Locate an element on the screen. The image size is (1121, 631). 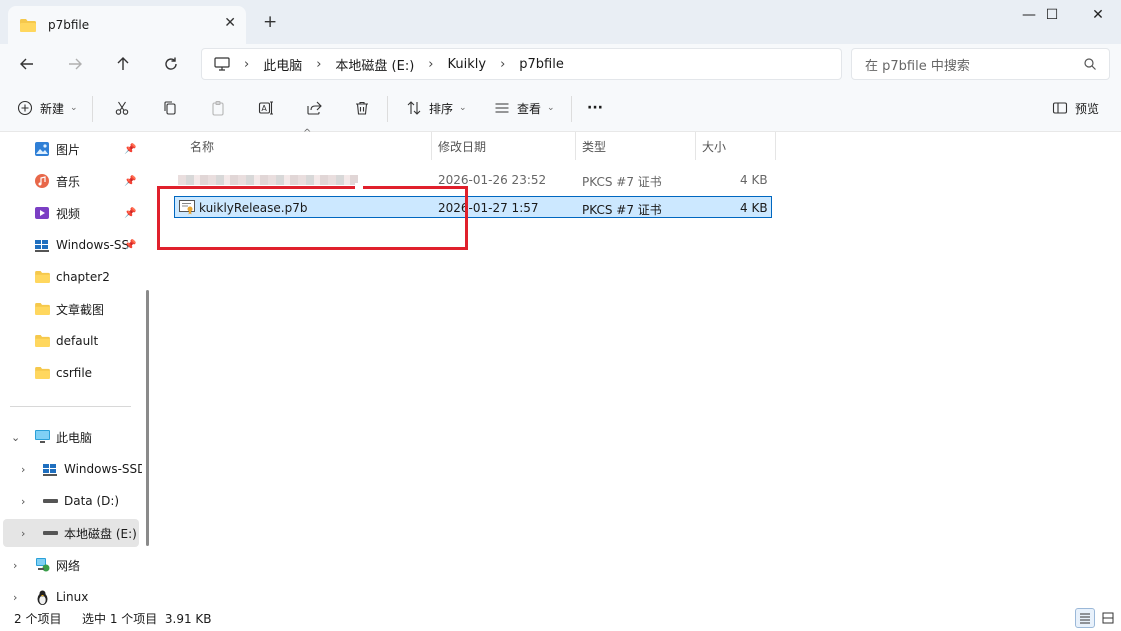
copy-button is located at coordinates (170, 108).